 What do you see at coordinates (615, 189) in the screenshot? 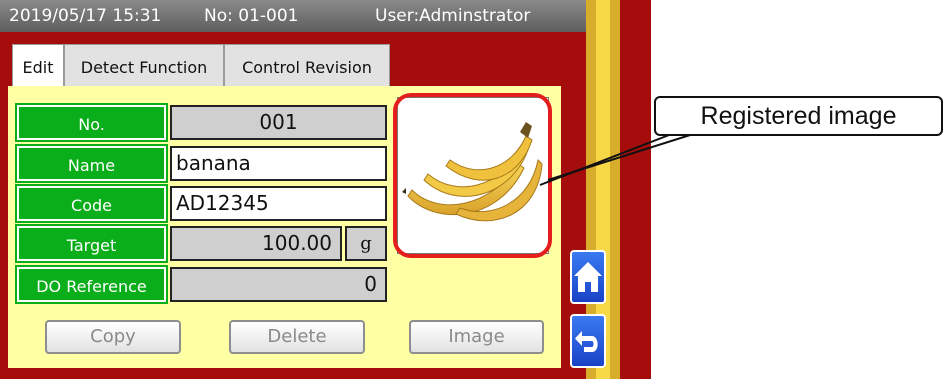
I see `decor-stripe` at bounding box center [615, 189].